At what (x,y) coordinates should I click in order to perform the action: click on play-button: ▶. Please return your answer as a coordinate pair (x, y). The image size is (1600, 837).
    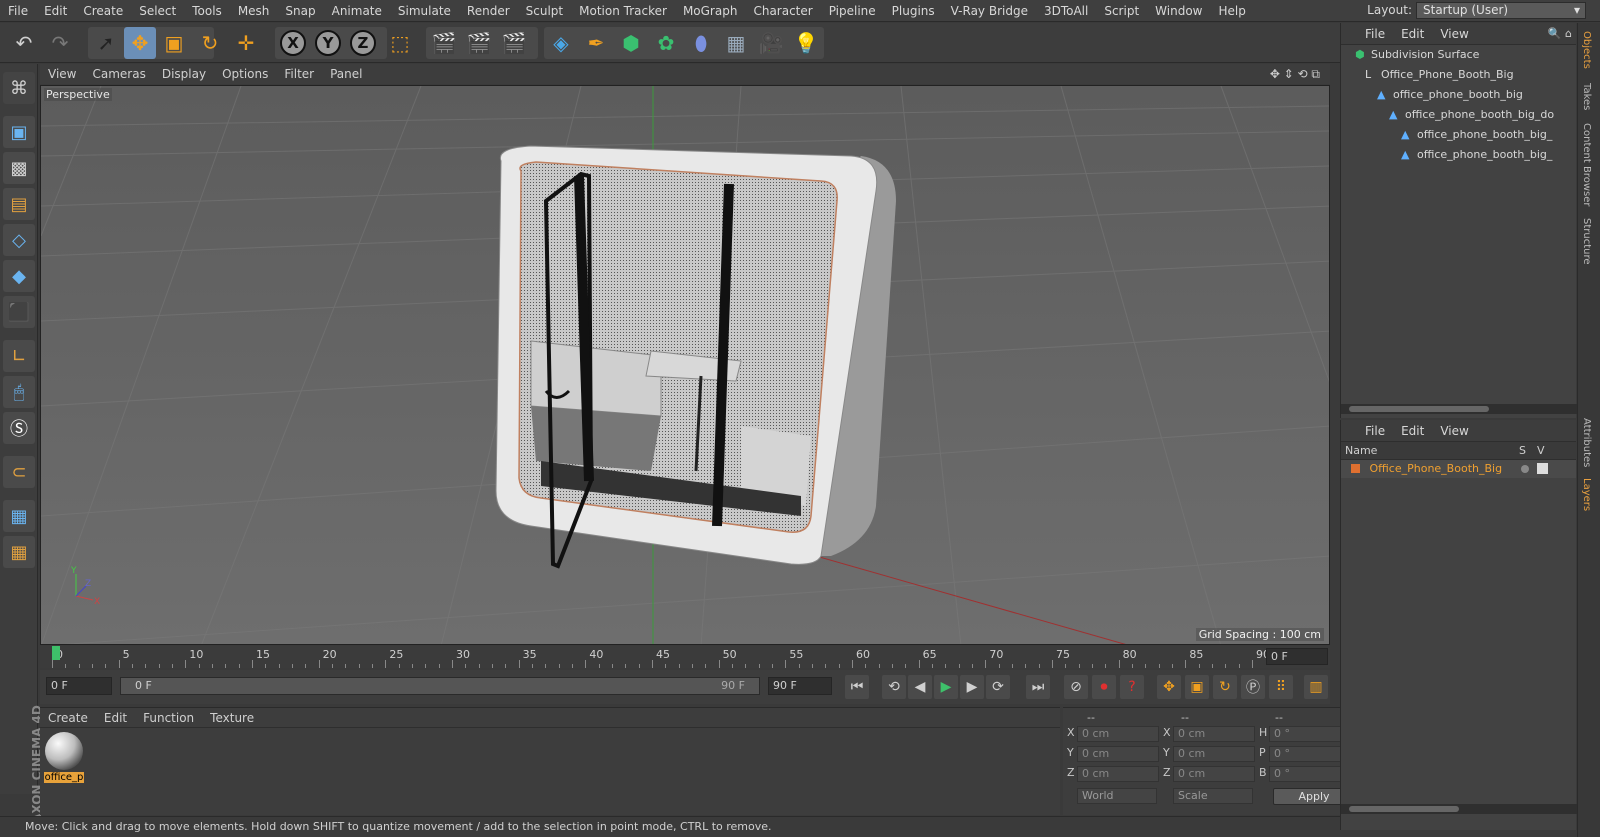
    Looking at the image, I should click on (946, 687).